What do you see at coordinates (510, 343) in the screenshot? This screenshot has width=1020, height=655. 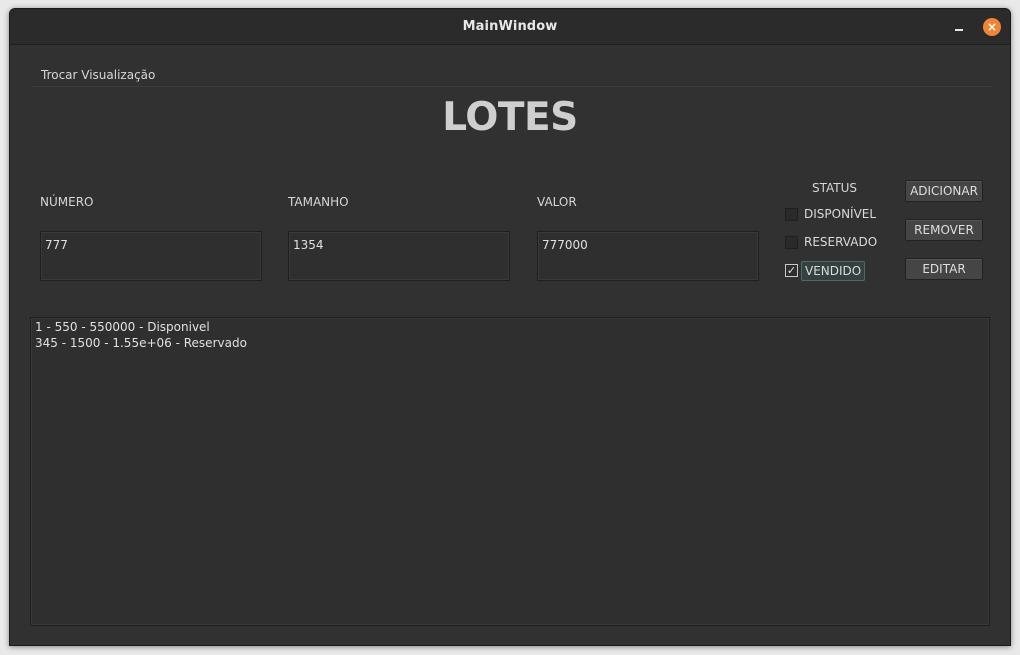 I see `list-item: 345 - 1500 - 1.55e+06 - Reservado` at bounding box center [510, 343].